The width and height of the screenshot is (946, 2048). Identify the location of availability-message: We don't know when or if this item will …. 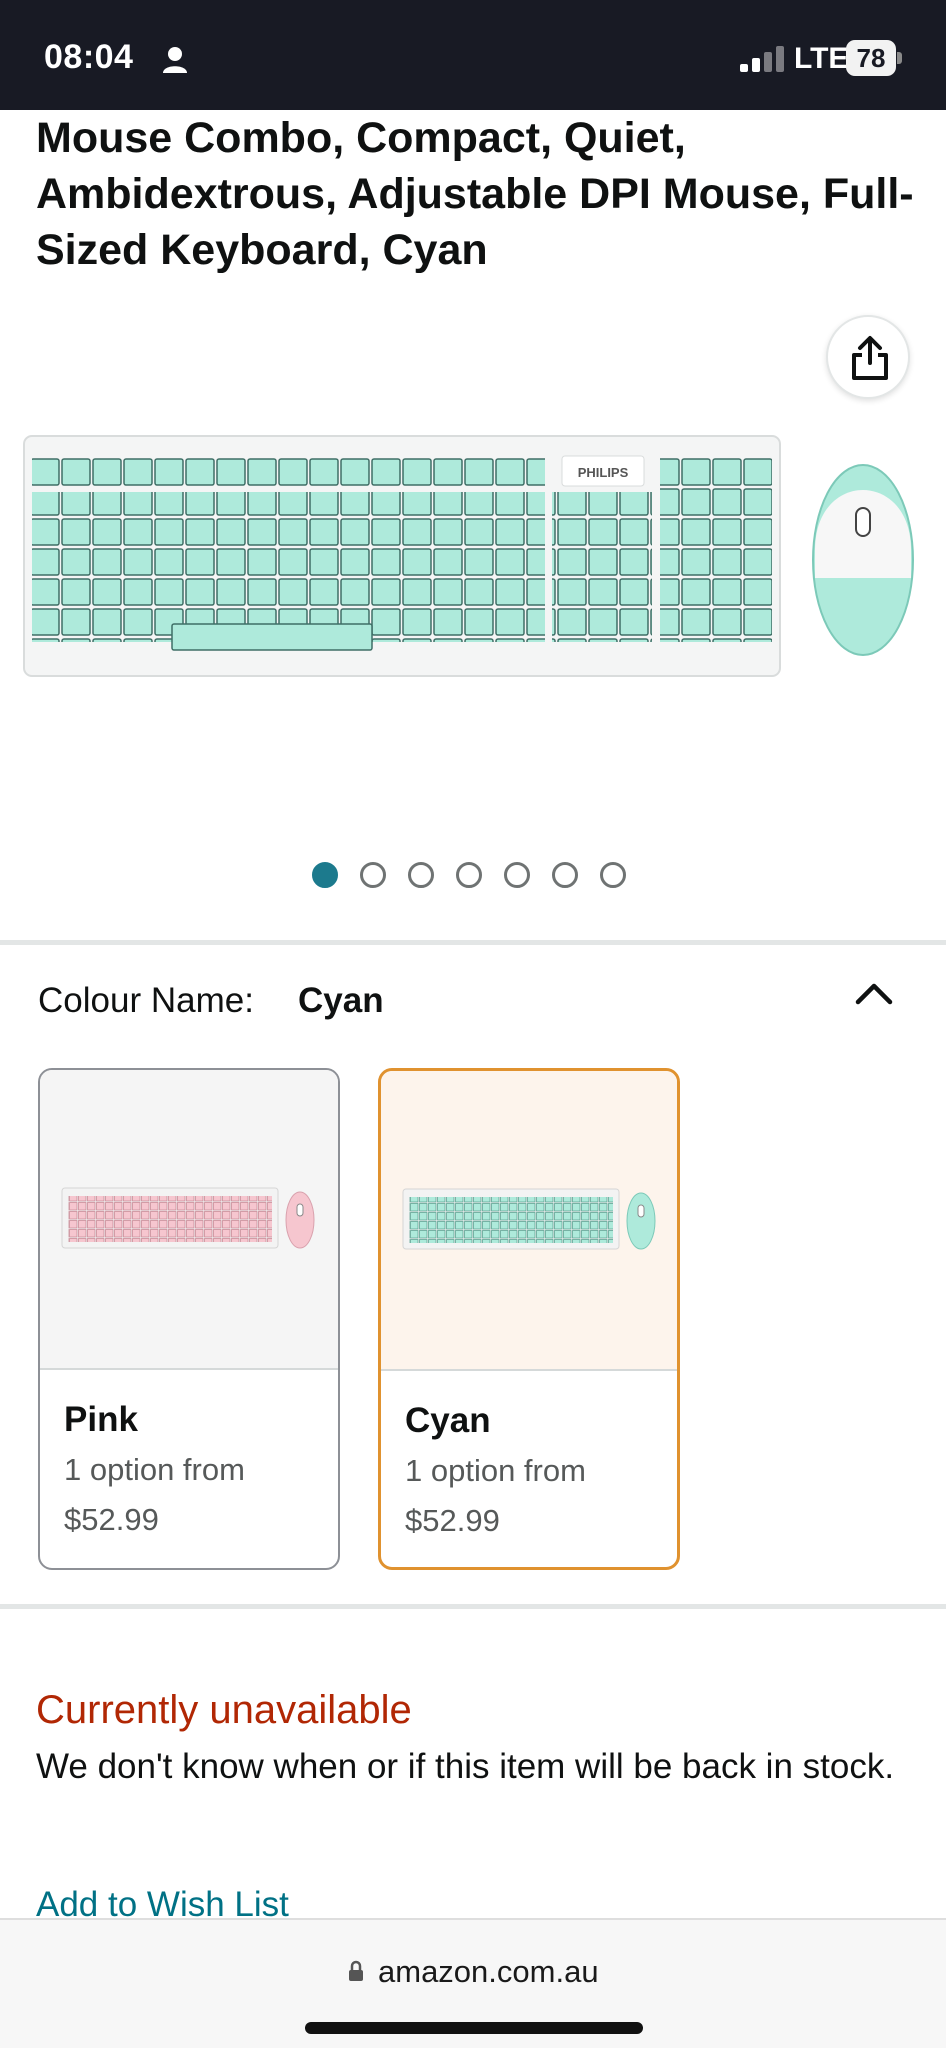
(465, 1766).